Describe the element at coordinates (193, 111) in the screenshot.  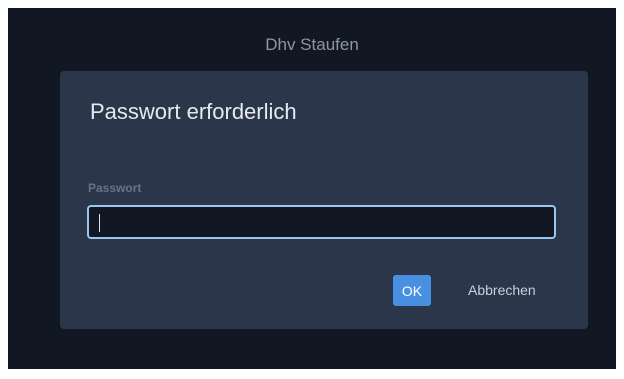
I see `dialog-title: Passwort erforderlich` at that location.